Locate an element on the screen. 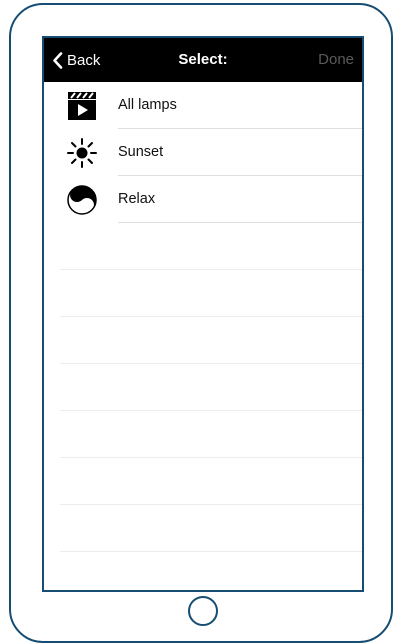 The height and width of the screenshot is (643, 394). list-item-relax: Relax is located at coordinates (203, 199).